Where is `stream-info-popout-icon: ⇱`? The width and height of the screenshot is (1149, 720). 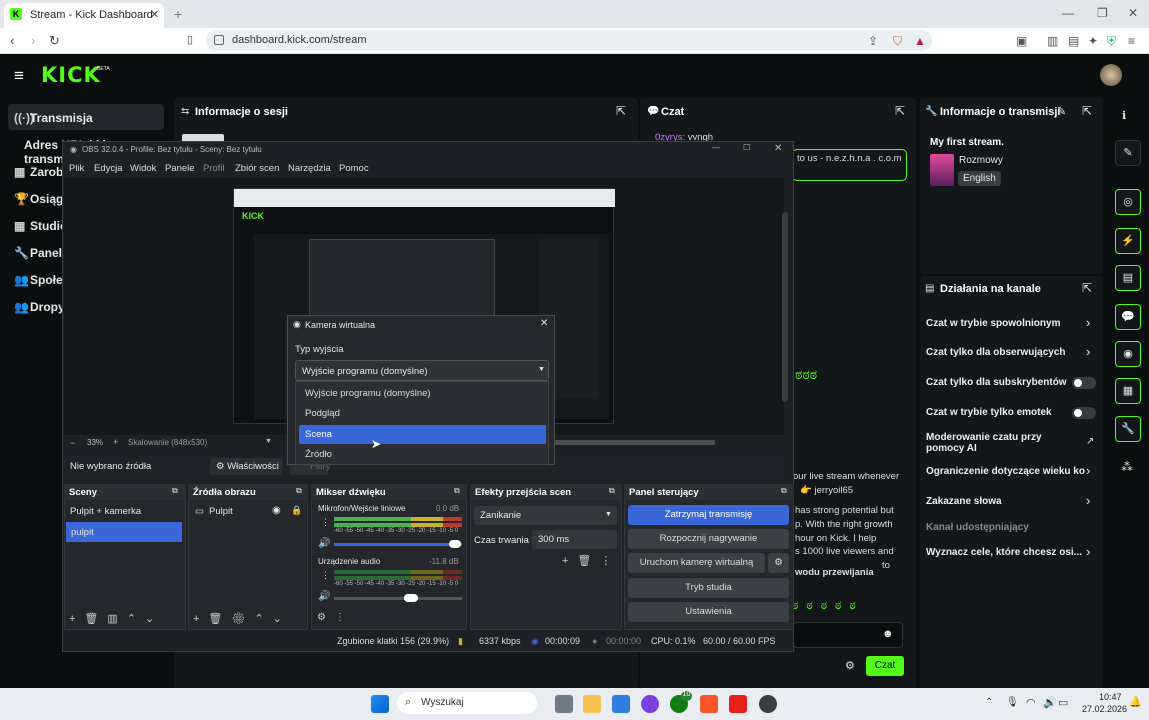 stream-info-popout-icon: ⇱ is located at coordinates (1087, 111).